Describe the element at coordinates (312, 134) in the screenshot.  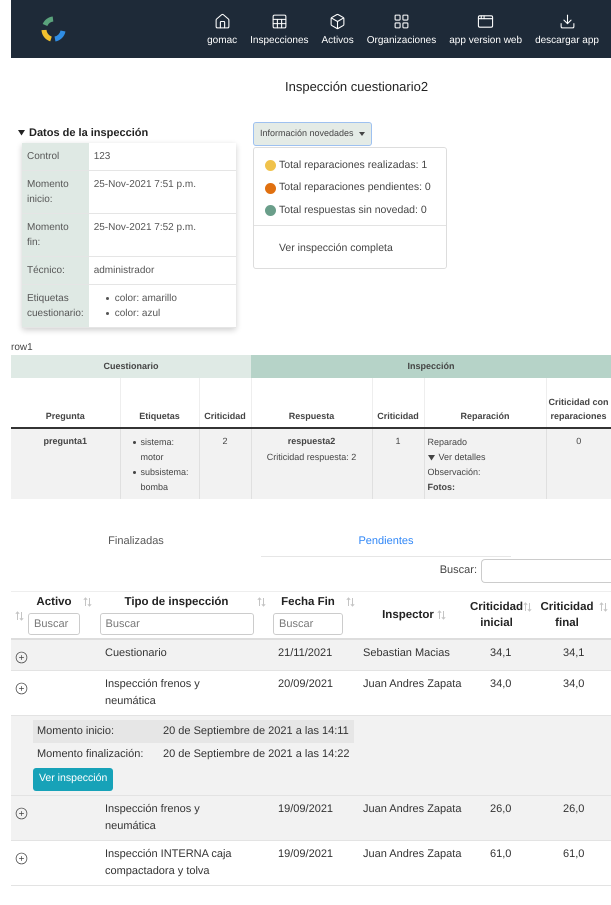
I see `novedades-dropdown-button: Información novedades` at that location.